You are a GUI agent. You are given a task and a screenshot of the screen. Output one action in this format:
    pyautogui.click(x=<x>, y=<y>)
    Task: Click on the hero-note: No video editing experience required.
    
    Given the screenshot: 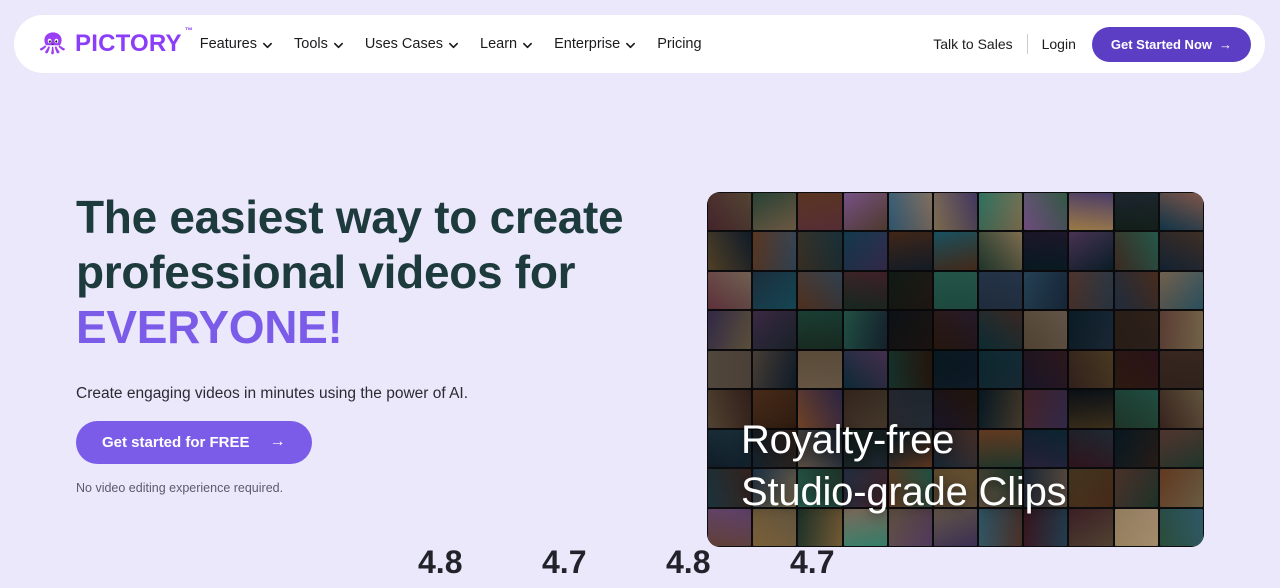 What is the action you would take?
    pyautogui.click(x=180, y=487)
    